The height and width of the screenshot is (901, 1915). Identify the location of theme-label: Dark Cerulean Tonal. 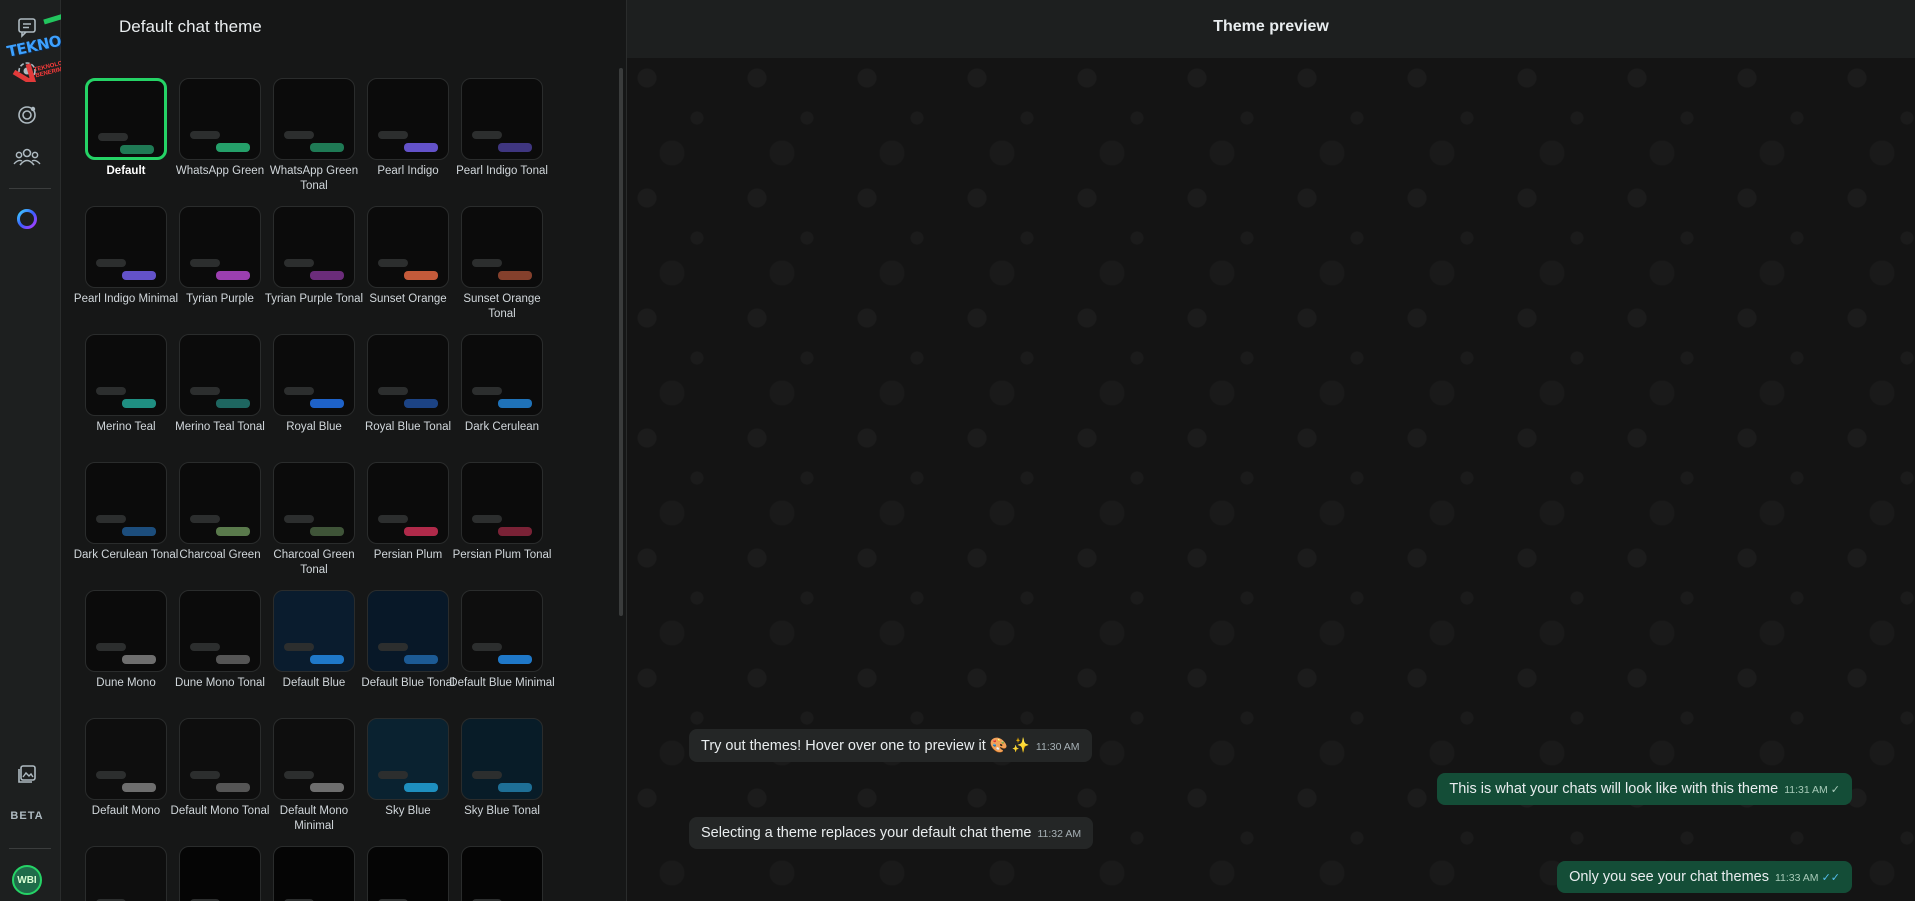
(126, 555).